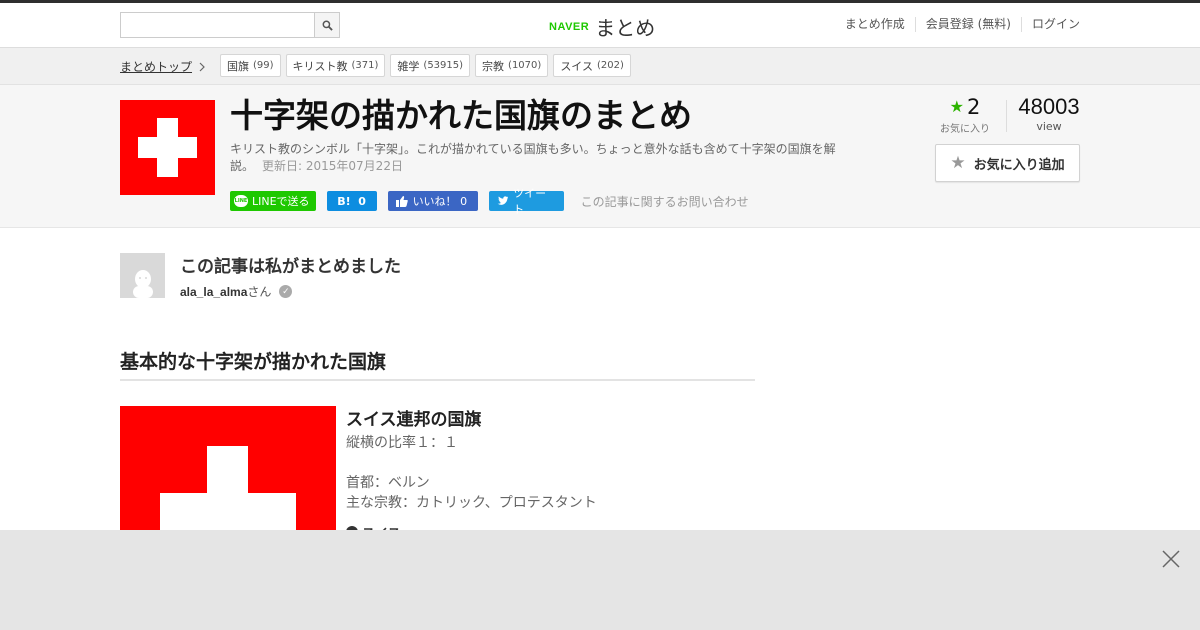 Image resolution: width=1200 pixels, height=630 pixels. What do you see at coordinates (493, 66) in the screenshot?
I see `tag-label: 宗教` at bounding box center [493, 66].